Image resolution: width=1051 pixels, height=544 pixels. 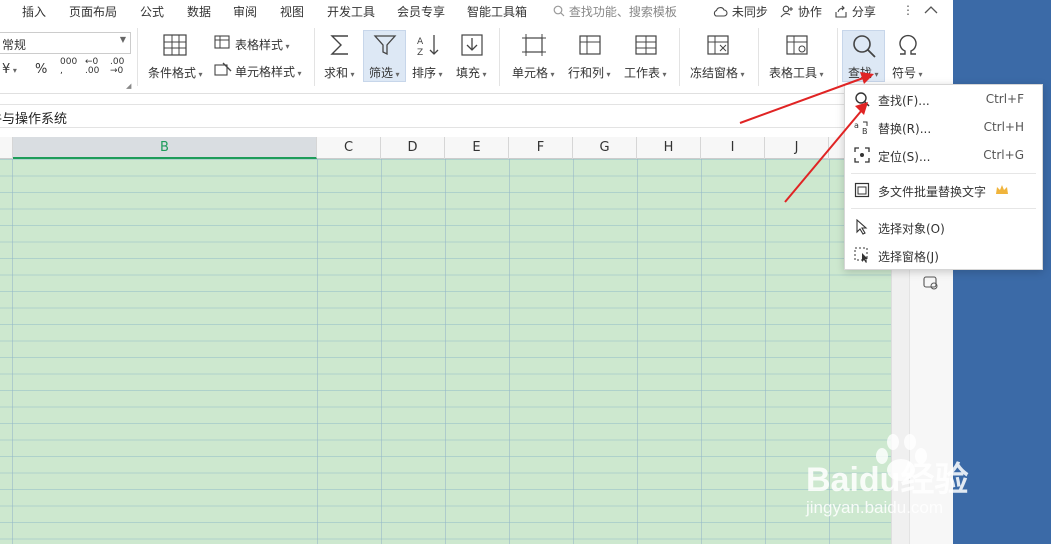 What do you see at coordinates (69, 62) in the screenshot?
I see `thousands-label: 000` at bounding box center [69, 62].